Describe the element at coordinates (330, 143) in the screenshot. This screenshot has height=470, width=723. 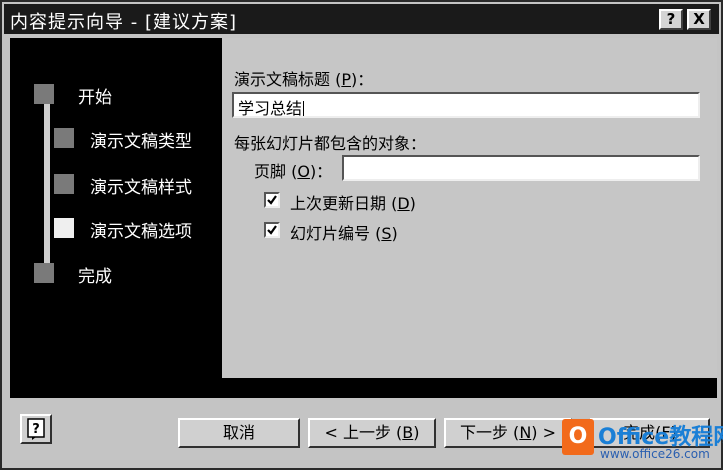
I see `objects-label: 每张幻灯片都包含的对象：` at that location.